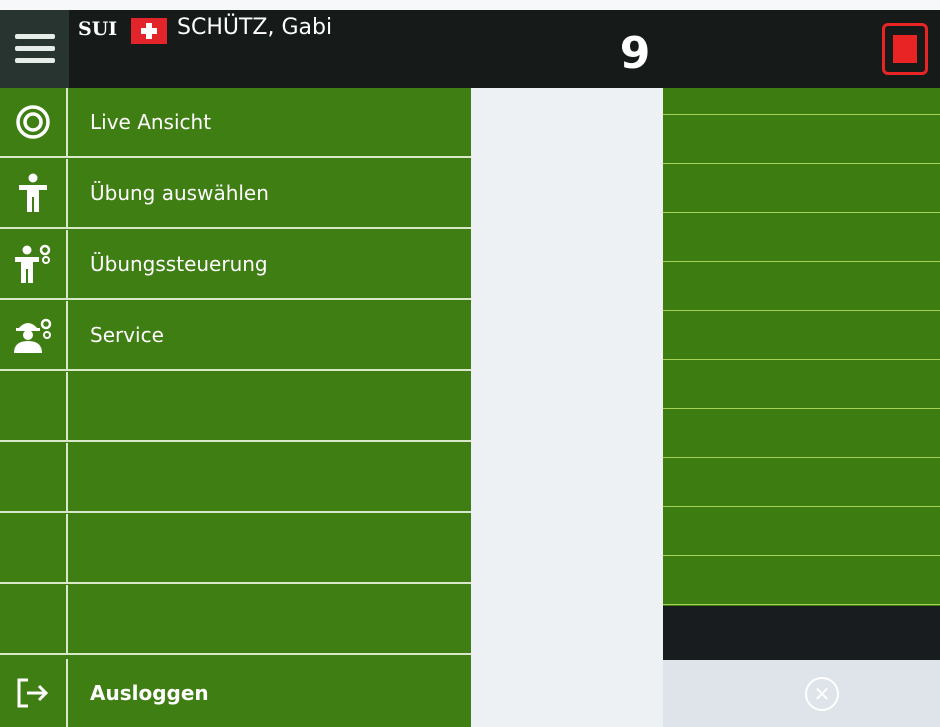 This screenshot has height=727, width=940. I want to click on sidebar-item-label: Service, so click(127, 335).